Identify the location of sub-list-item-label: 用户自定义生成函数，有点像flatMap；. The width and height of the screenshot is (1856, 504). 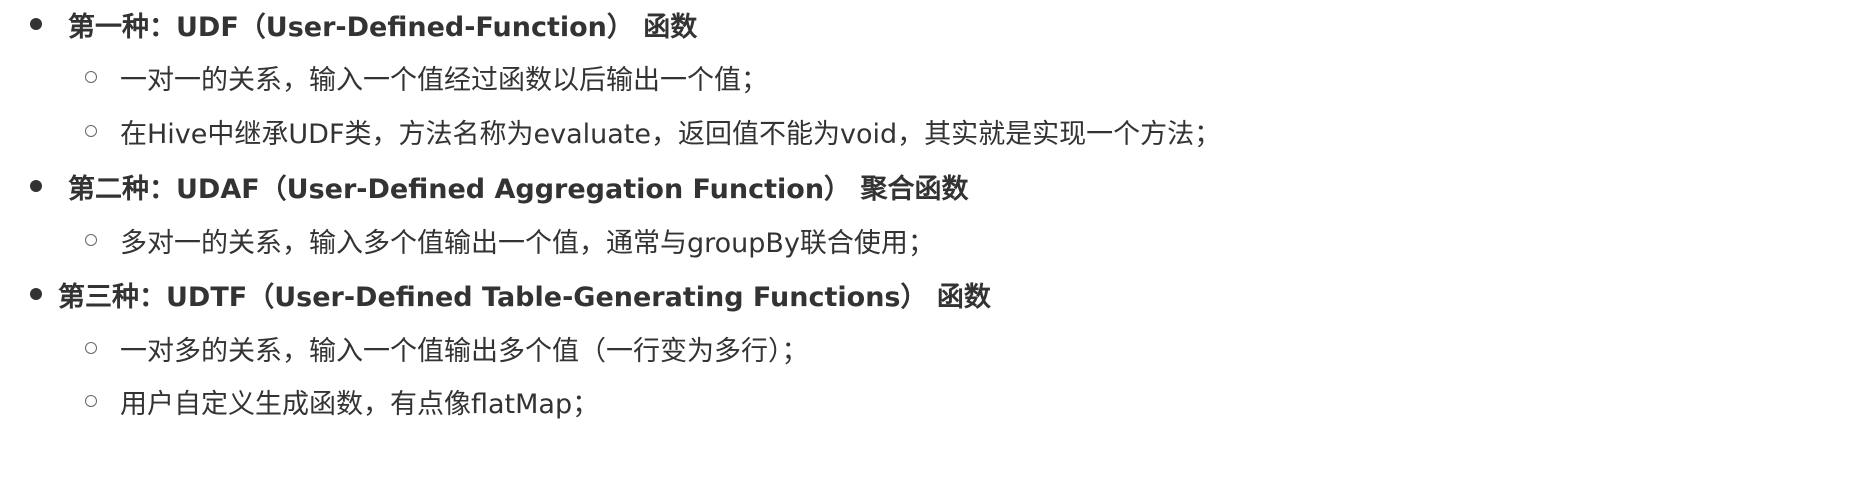
(360, 404).